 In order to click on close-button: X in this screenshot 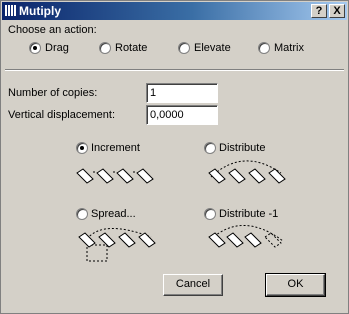, I will do `click(337, 11)`.